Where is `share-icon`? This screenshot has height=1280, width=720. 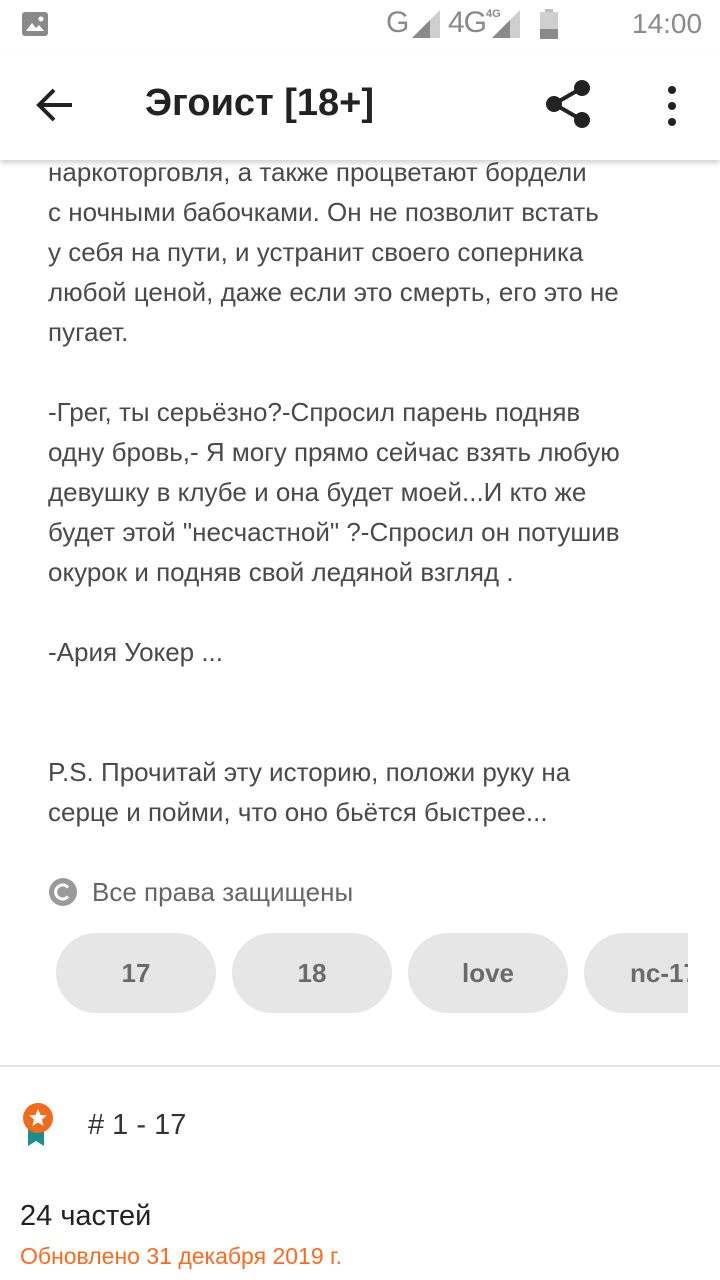 share-icon is located at coordinates (568, 104).